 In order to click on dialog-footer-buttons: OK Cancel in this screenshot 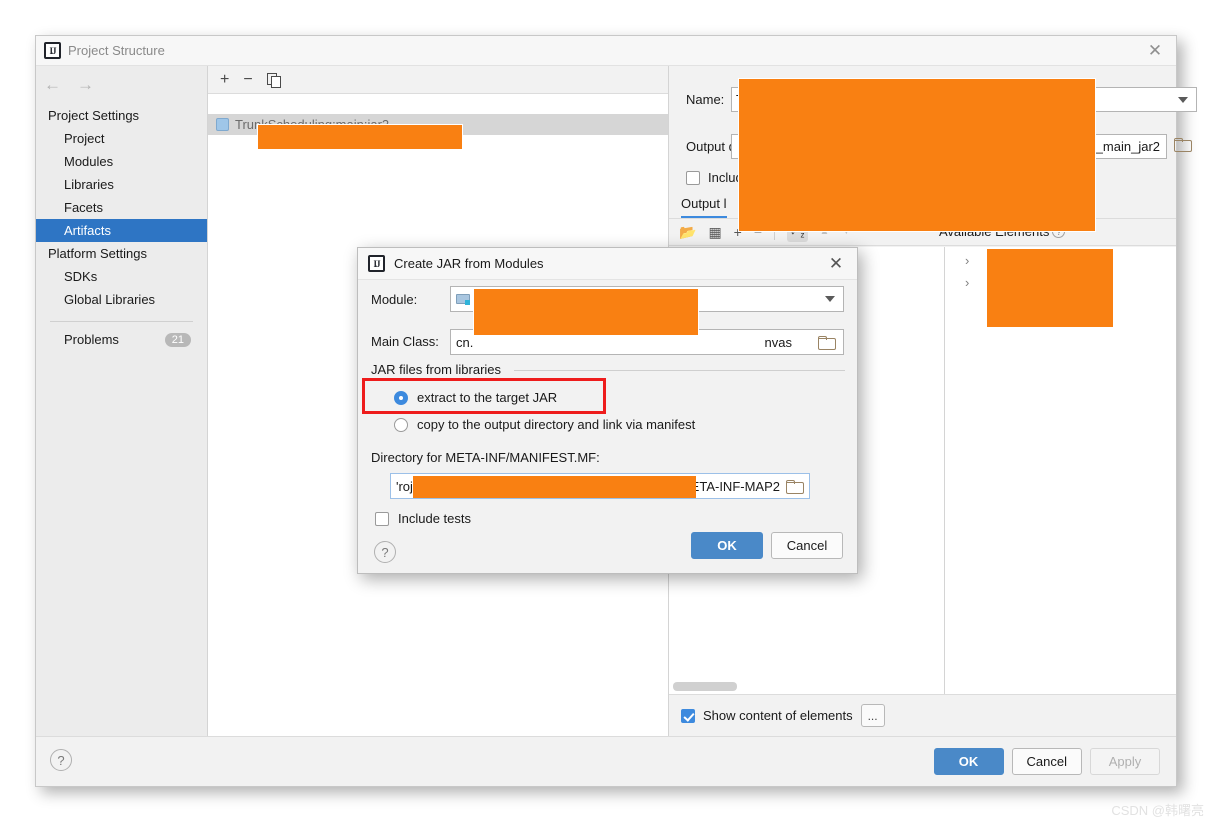, I will do `click(767, 545)`.